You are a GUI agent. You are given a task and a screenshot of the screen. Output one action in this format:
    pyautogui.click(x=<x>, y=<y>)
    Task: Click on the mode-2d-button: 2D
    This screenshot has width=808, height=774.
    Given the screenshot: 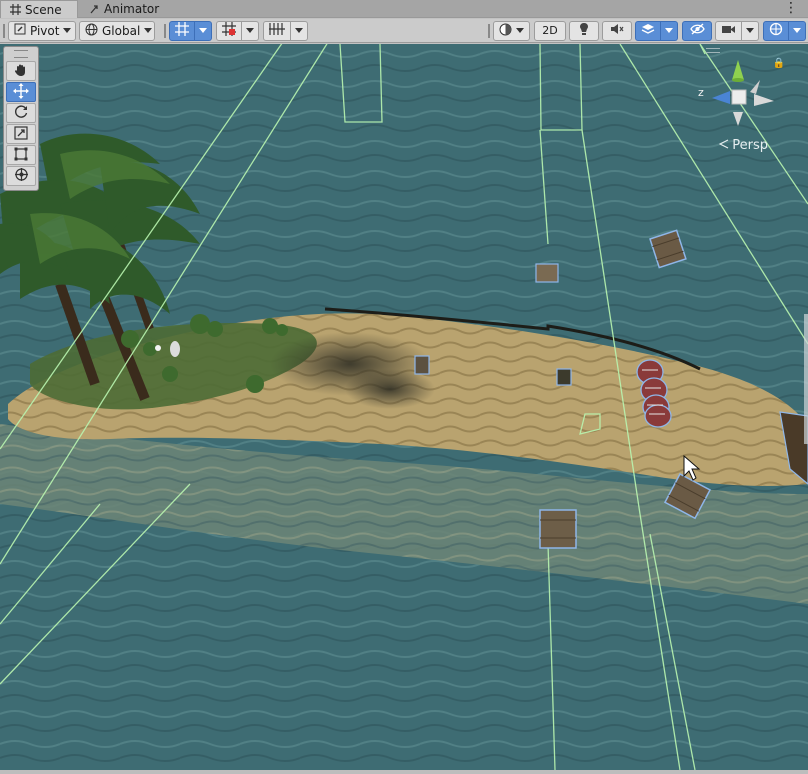 What is the action you would take?
    pyautogui.click(x=550, y=30)
    